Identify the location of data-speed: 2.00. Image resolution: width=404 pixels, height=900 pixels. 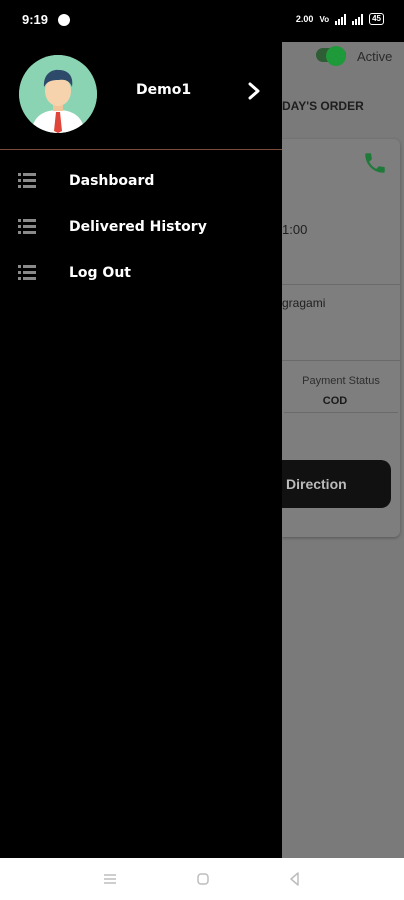
(304, 19).